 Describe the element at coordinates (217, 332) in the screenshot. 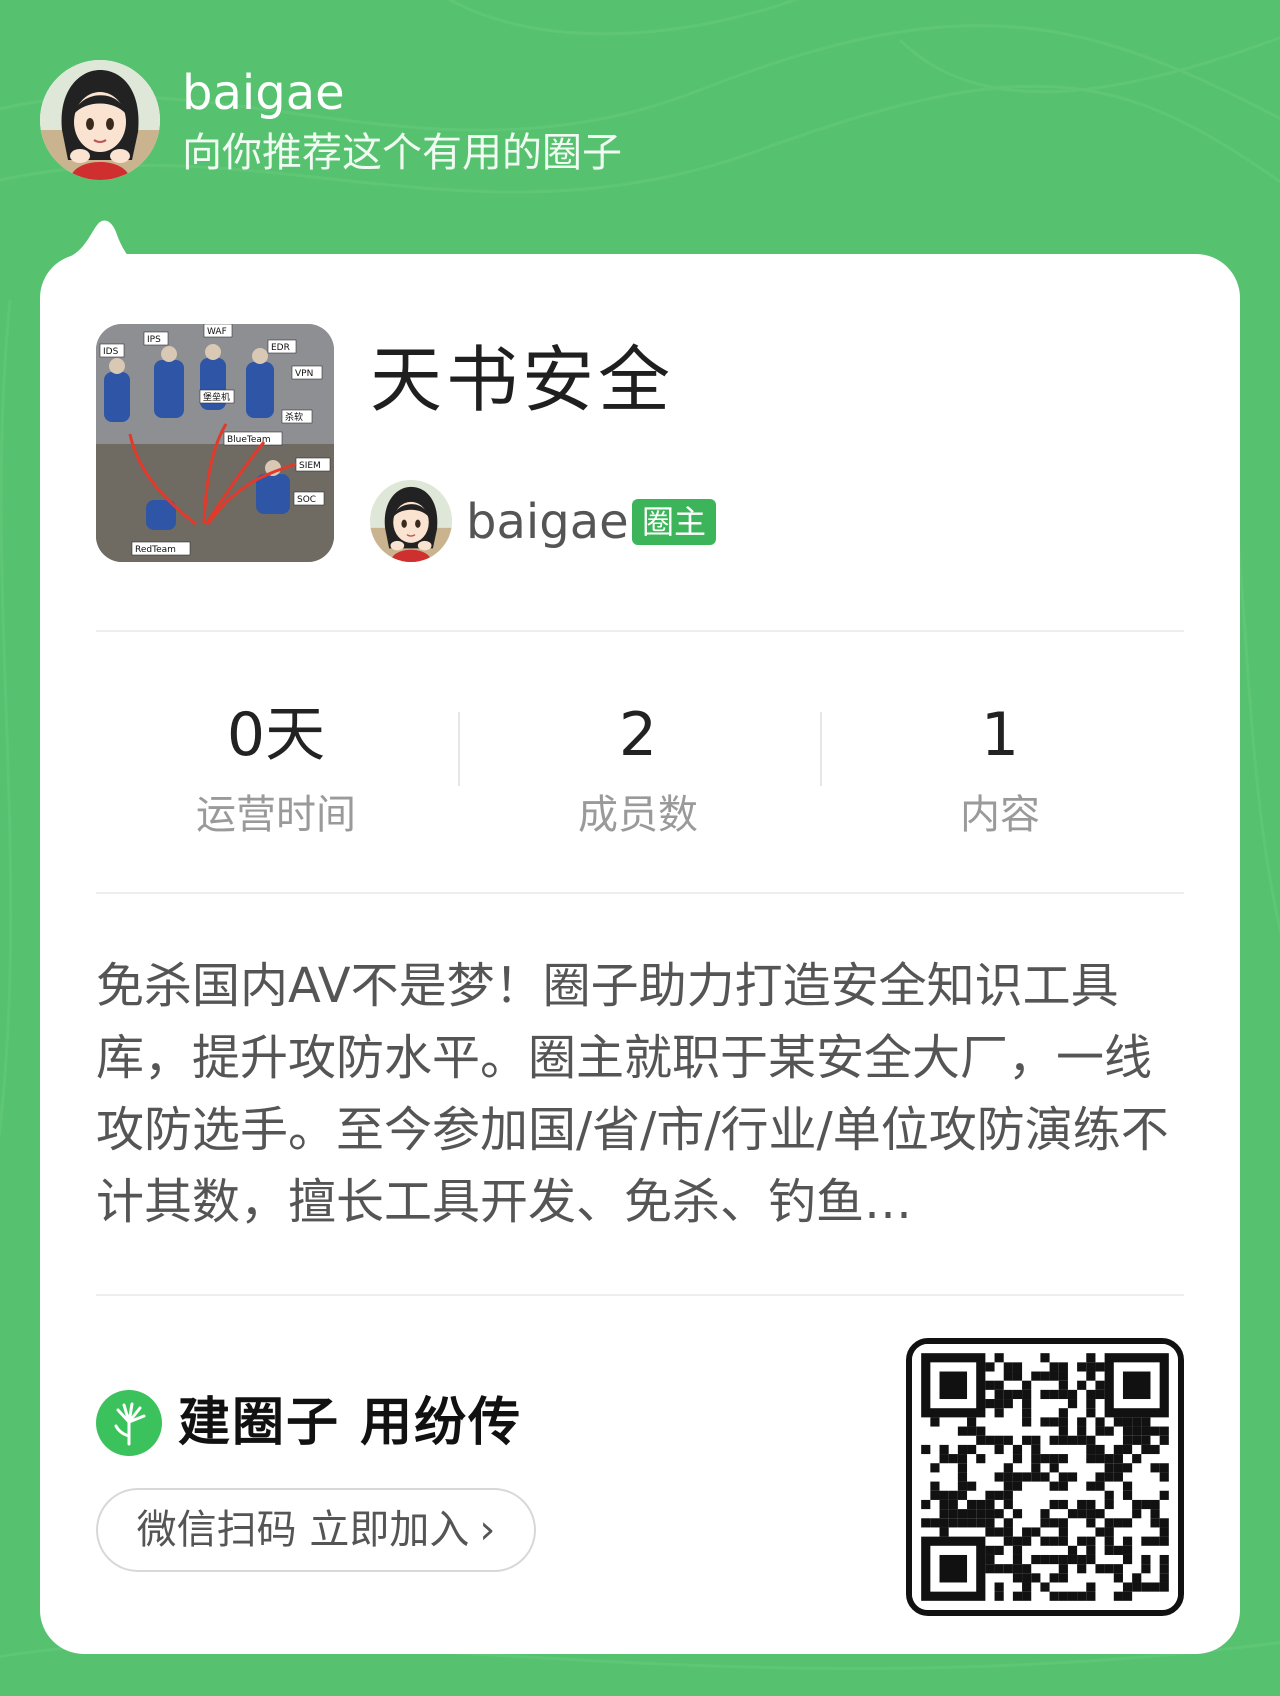

I see `cover-label: WAF` at that location.